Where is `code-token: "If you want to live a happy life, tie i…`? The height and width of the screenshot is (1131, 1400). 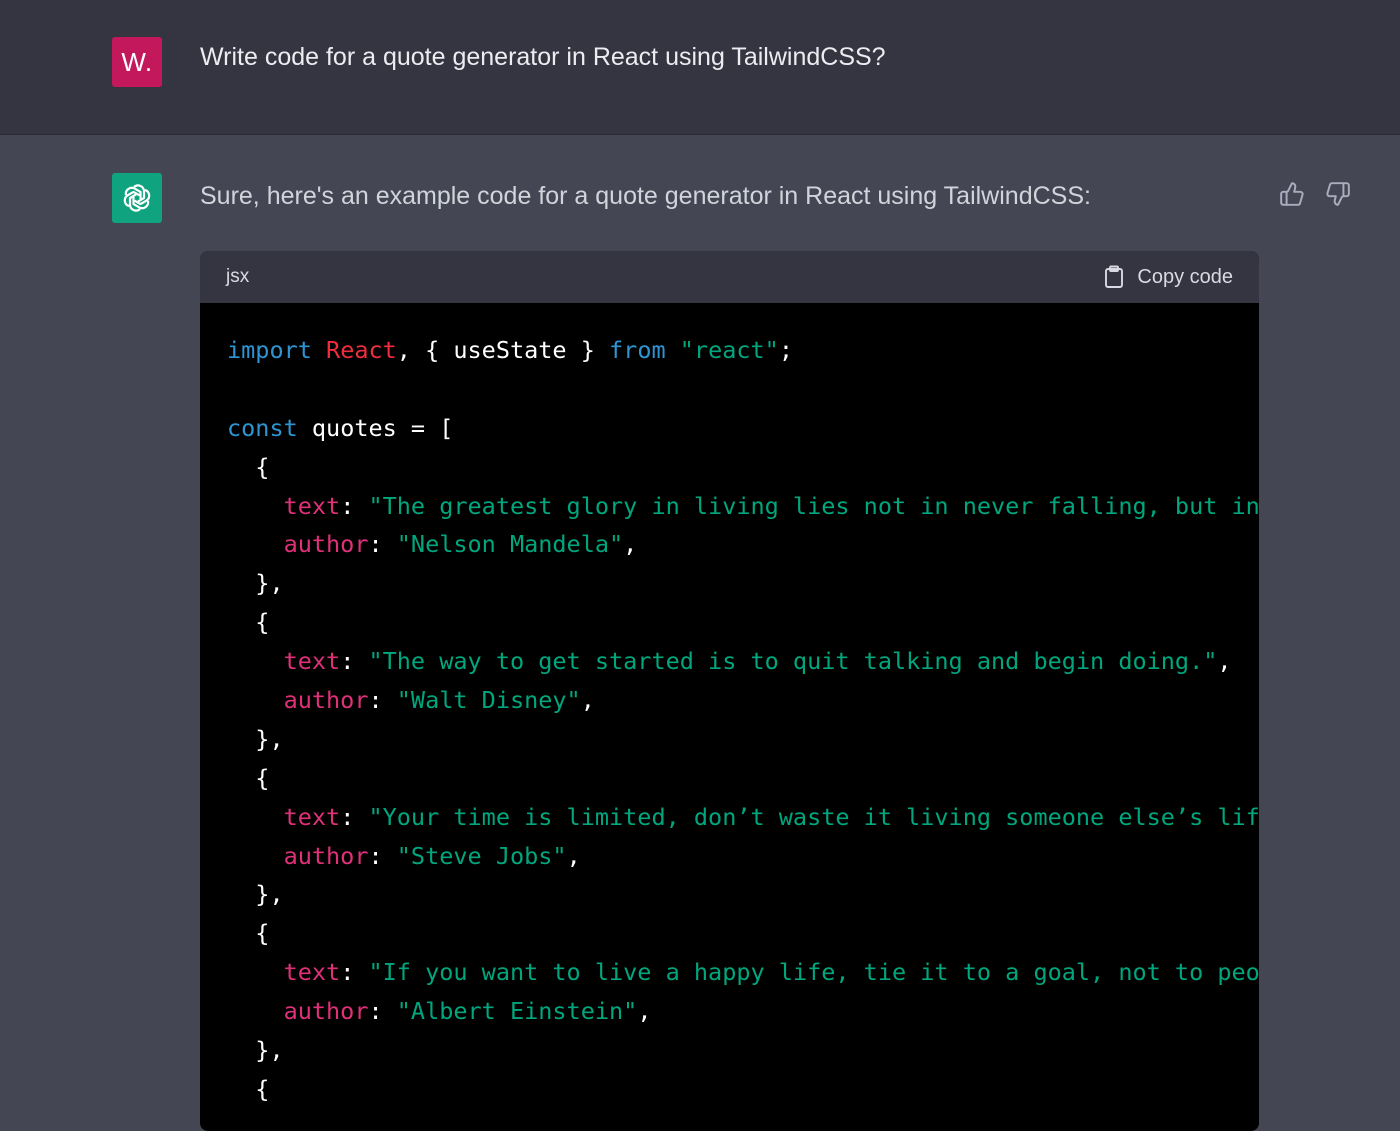
code-token: "If you want to live a happy life, tie i… is located at coordinates (813, 972).